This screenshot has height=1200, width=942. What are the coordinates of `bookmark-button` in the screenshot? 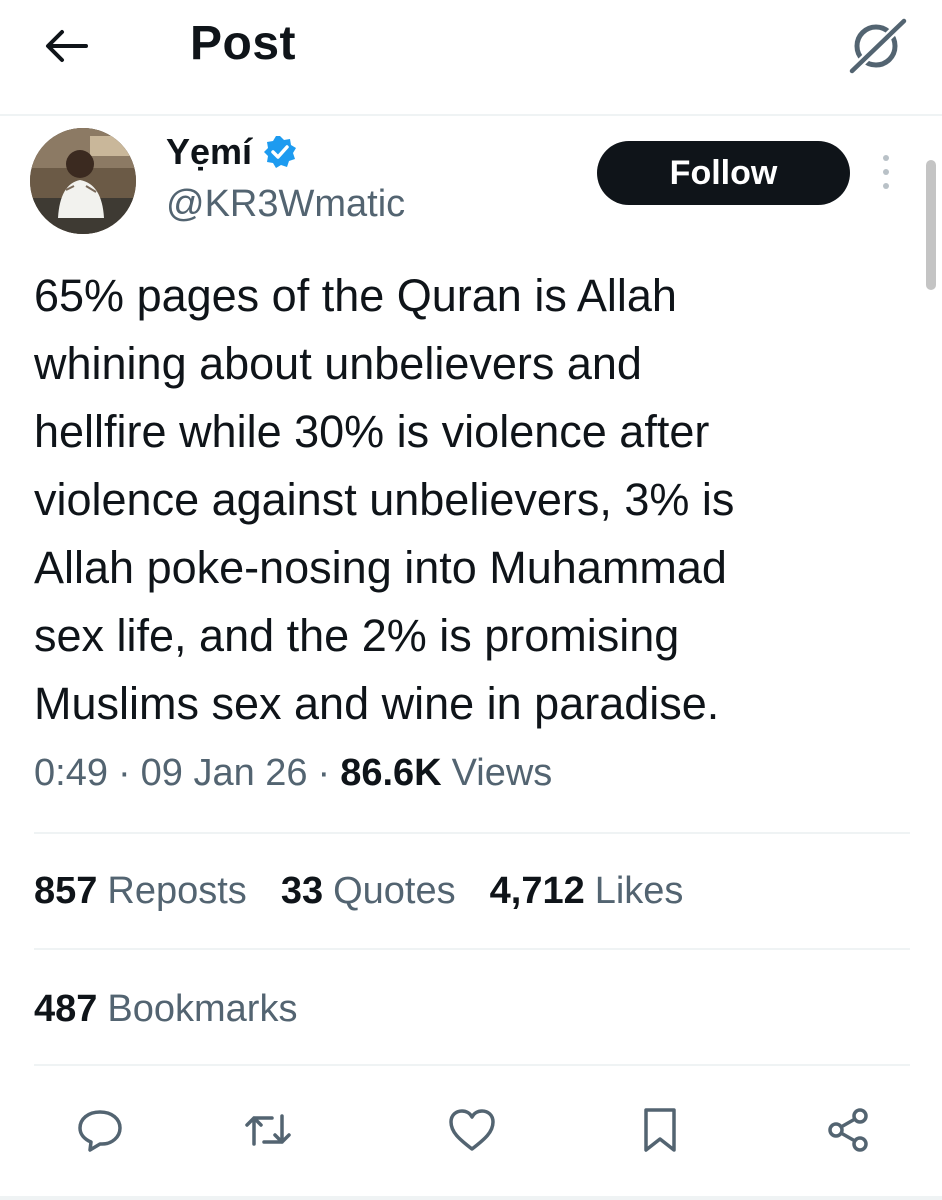 It's located at (660, 1130).